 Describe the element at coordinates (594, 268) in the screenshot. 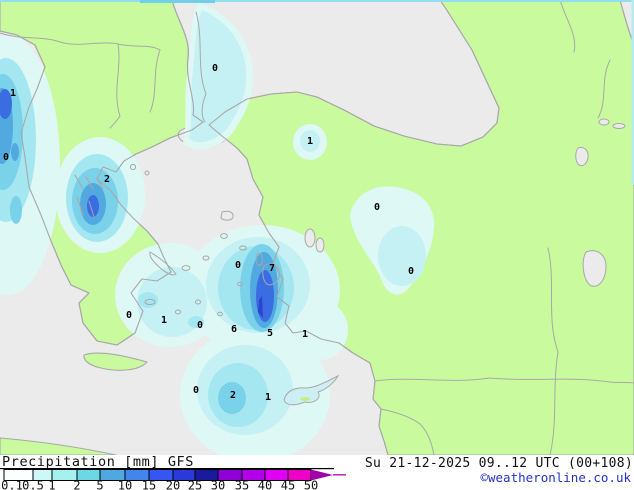

I see `lake-van` at that location.